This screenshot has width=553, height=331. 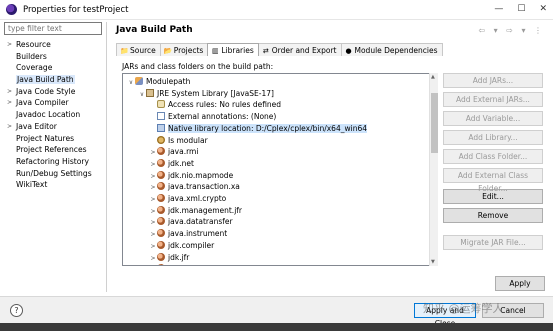 I want to click on mod-icon, so click(x=139, y=81).